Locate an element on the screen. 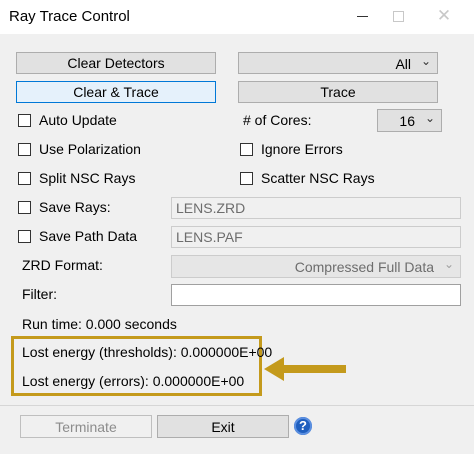 The width and height of the screenshot is (474, 454). terminate-button: Terminate is located at coordinates (86, 426).